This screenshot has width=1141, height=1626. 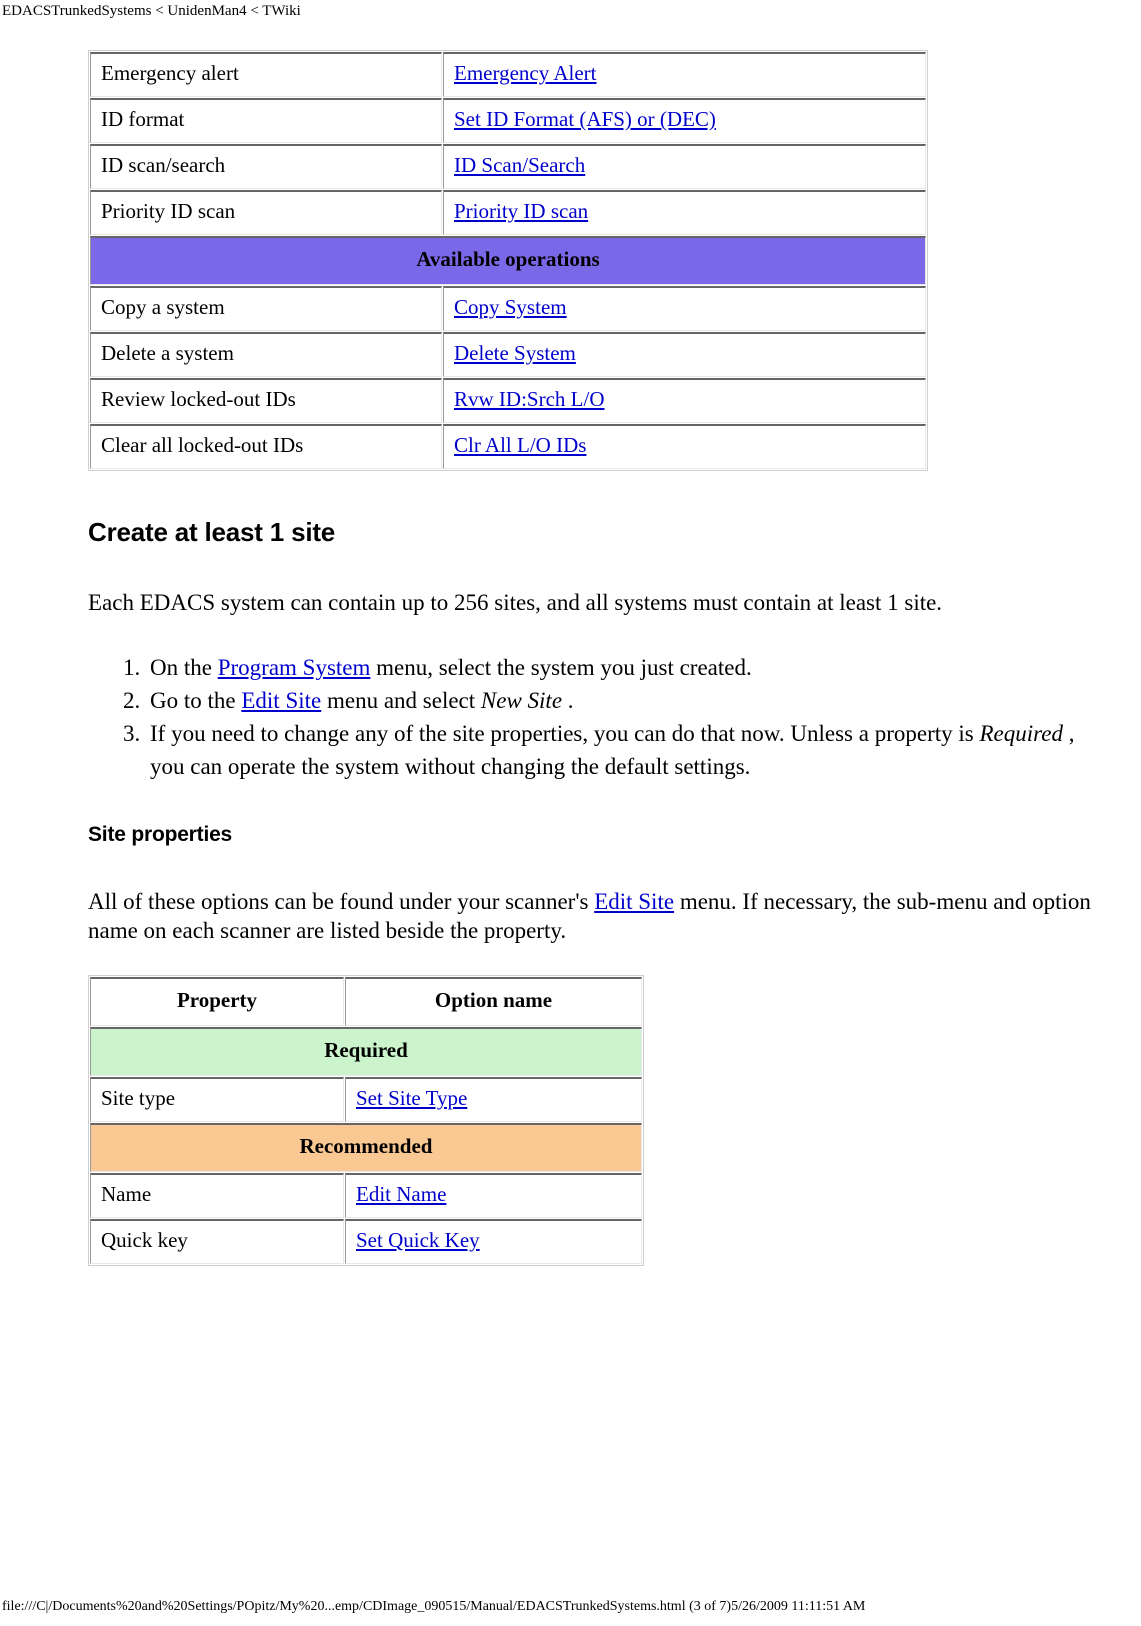 What do you see at coordinates (1021, 733) in the screenshot?
I see `step-emphasis: Required` at bounding box center [1021, 733].